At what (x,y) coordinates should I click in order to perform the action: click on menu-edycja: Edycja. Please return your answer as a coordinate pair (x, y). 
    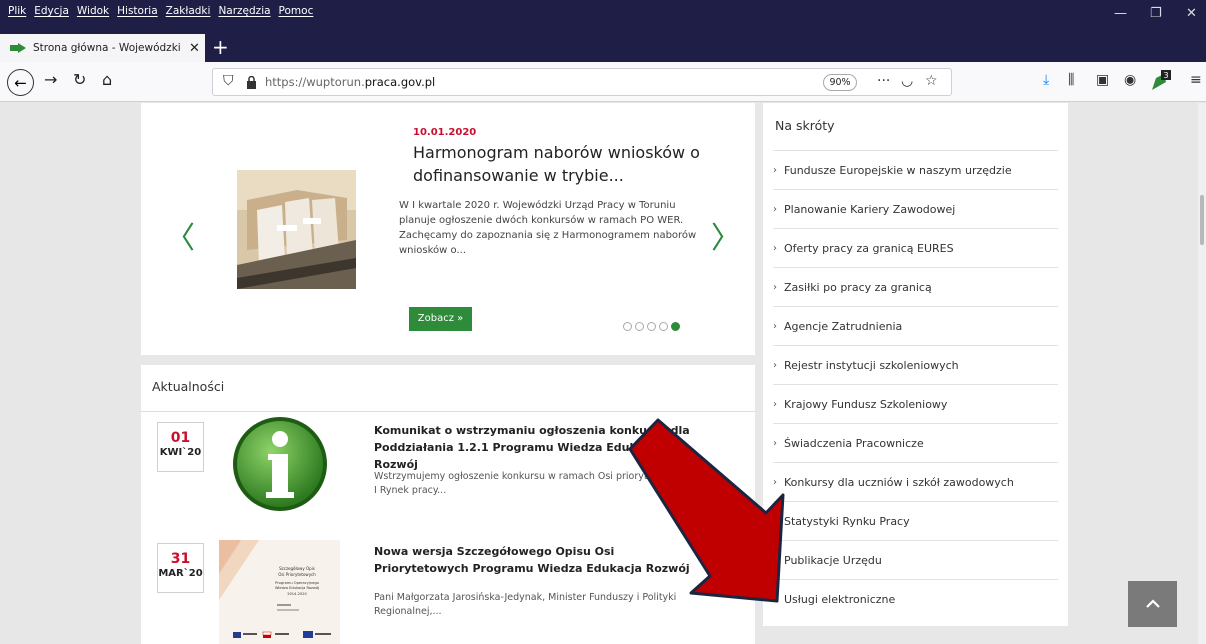
    Looking at the image, I should click on (51, 11).